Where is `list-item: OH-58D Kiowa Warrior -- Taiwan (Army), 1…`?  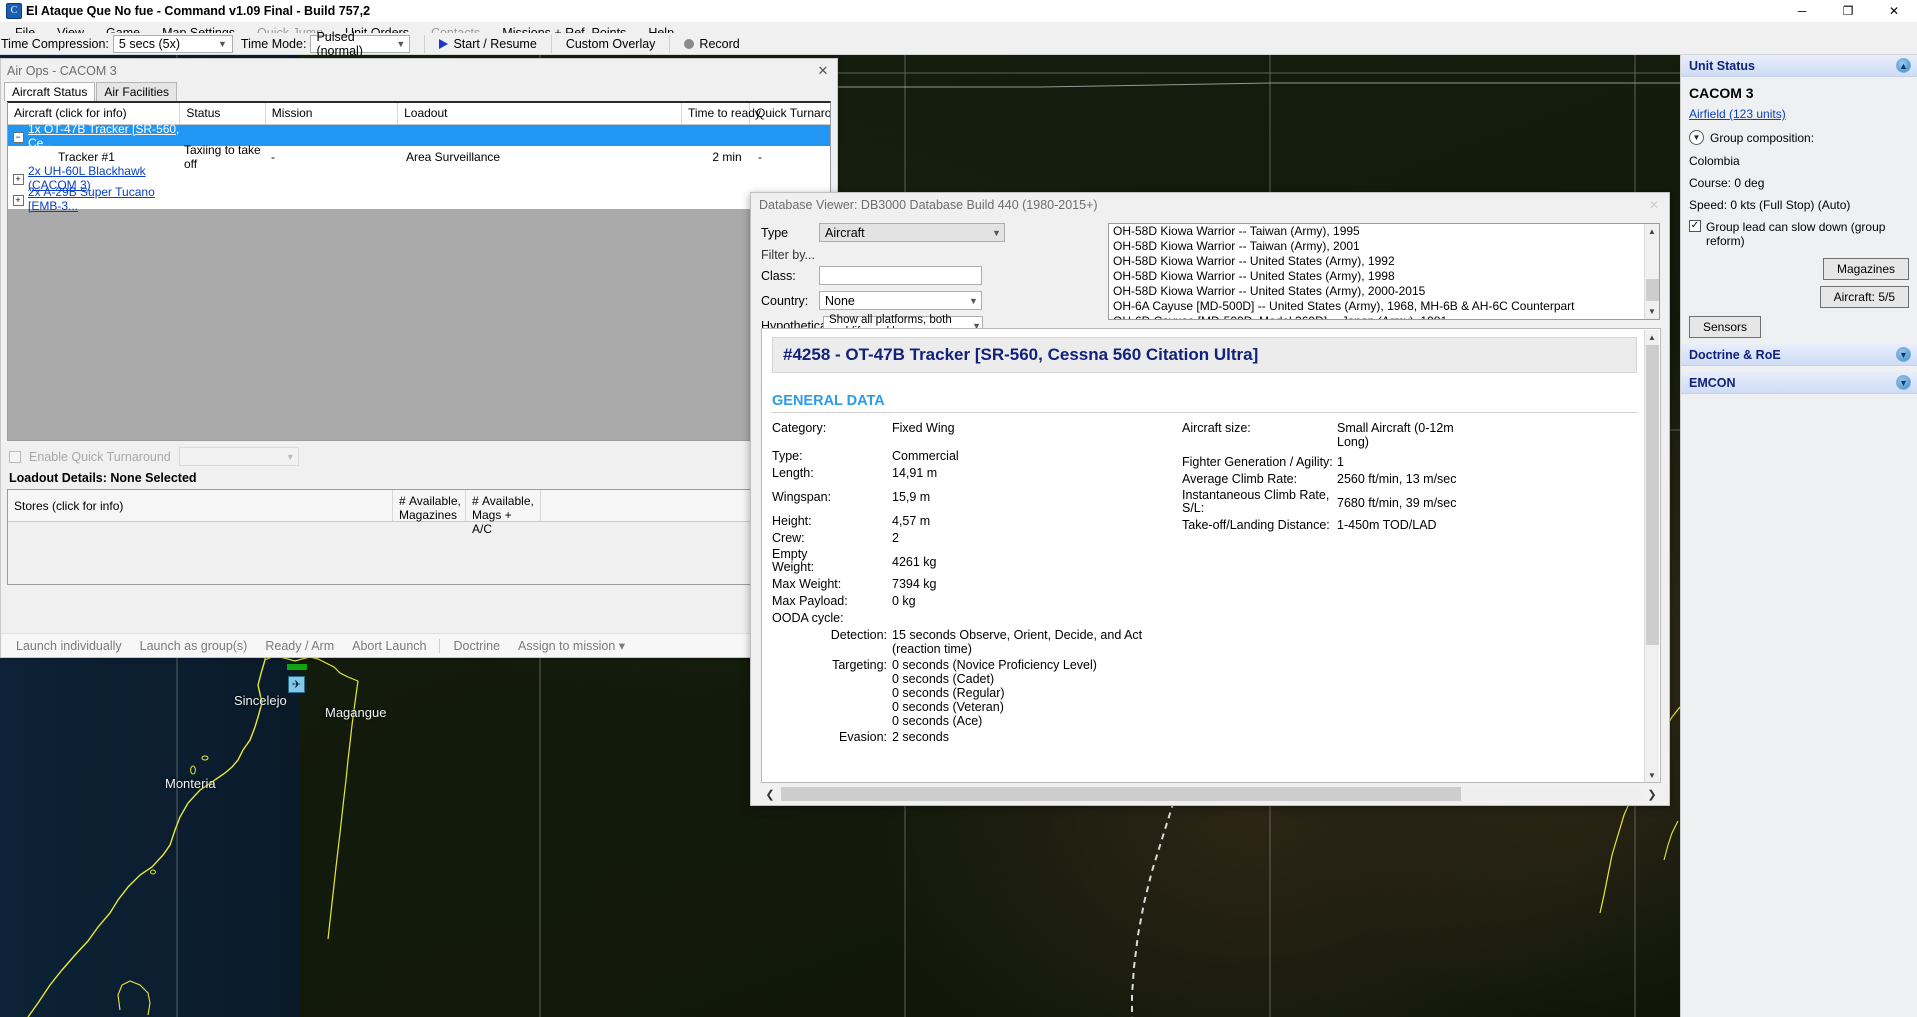 list-item: OH-58D Kiowa Warrior -- Taiwan (Army), 1… is located at coordinates (1376, 231).